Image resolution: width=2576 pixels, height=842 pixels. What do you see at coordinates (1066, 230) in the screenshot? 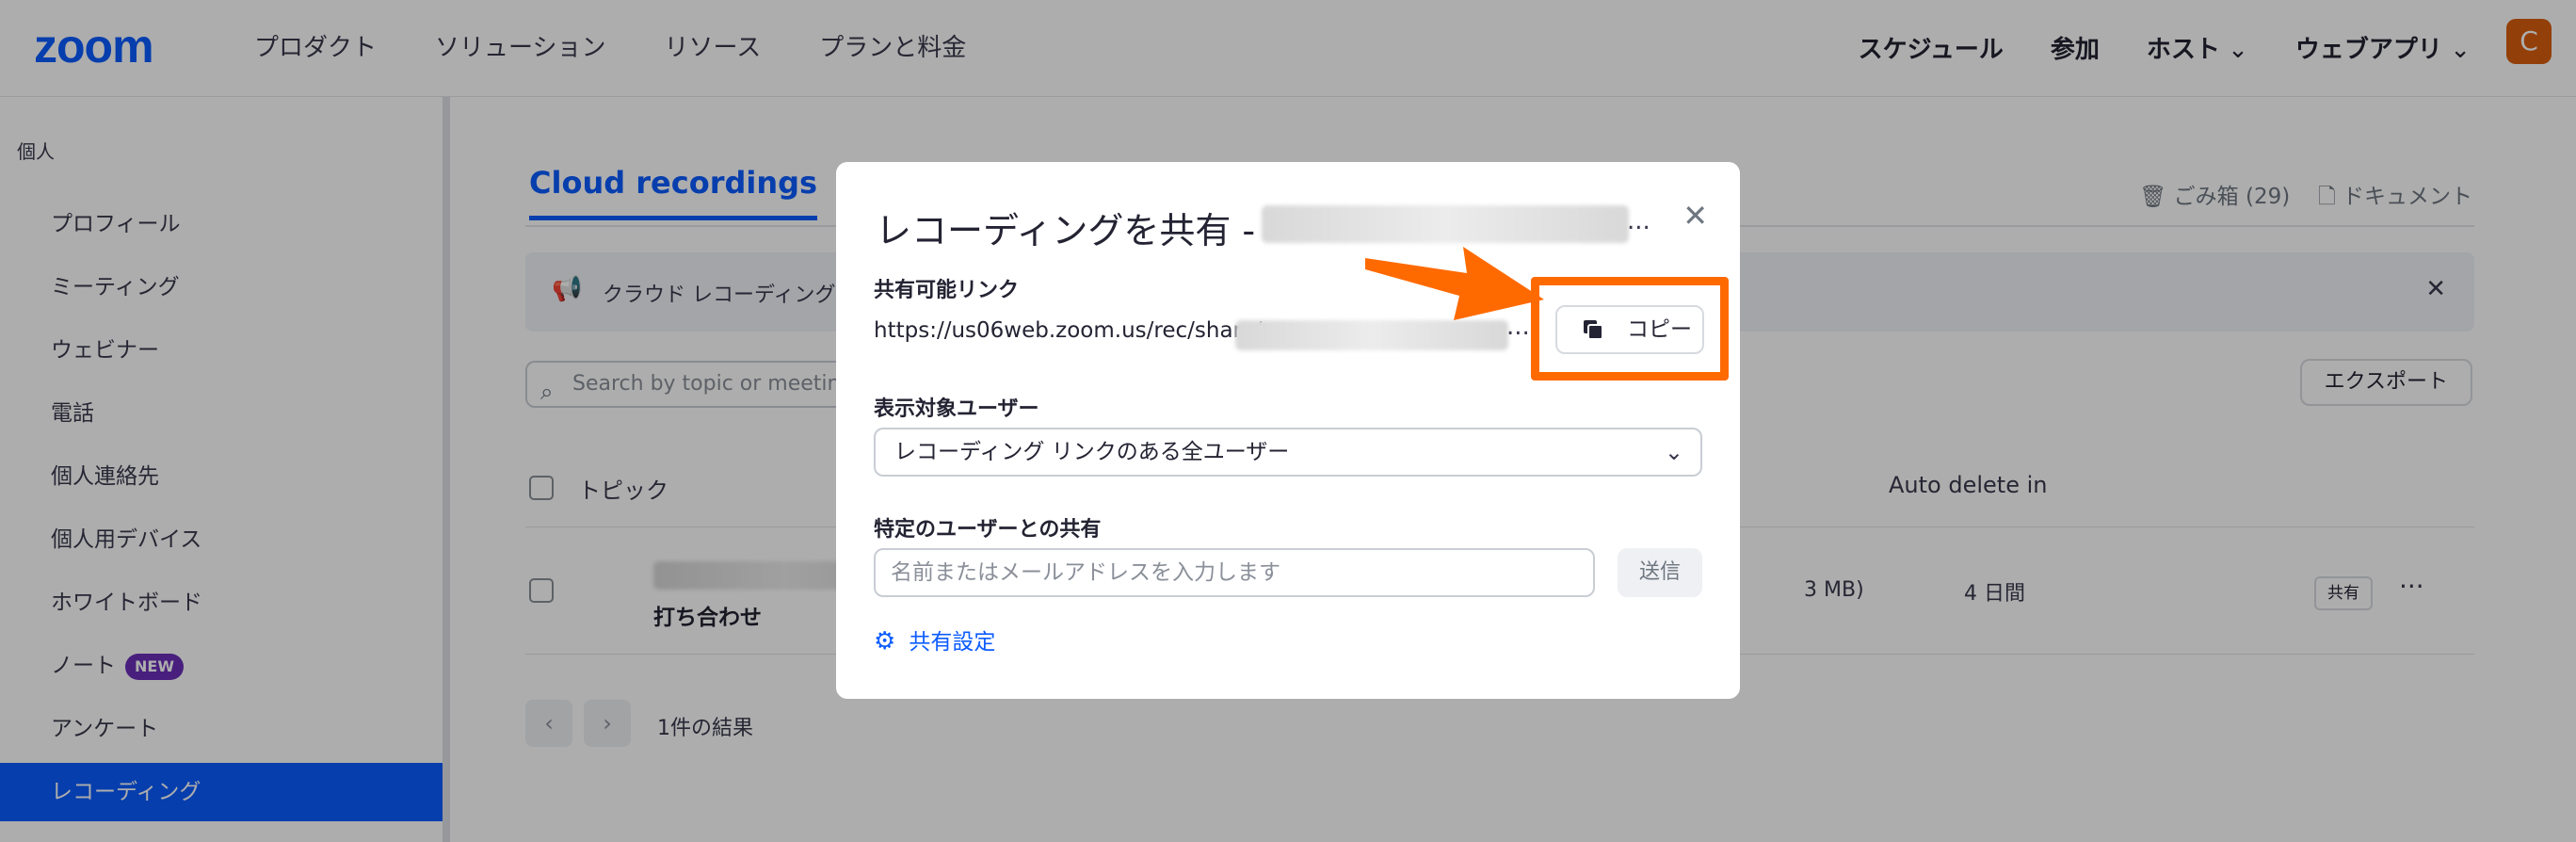
I see `dialog-title: レコーディングを共有 -` at bounding box center [1066, 230].